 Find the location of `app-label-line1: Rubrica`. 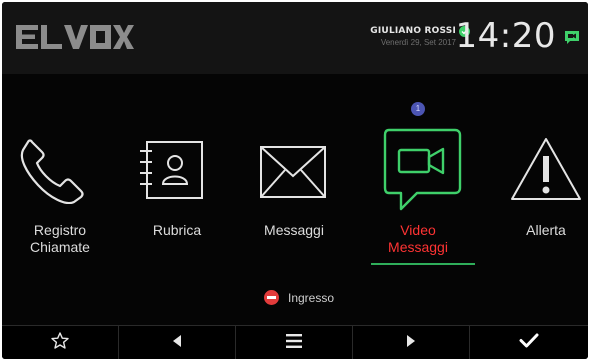

app-label-line1: Rubrica is located at coordinates (177, 230).